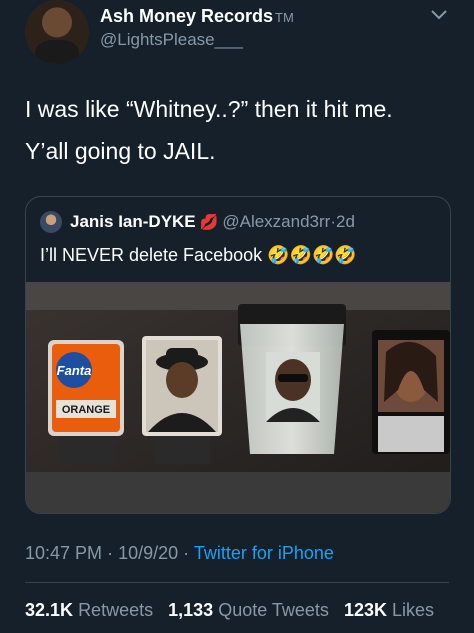 The image size is (474, 633). What do you see at coordinates (171, 40) in the screenshot?
I see `author-handle: @LightsPlease___` at bounding box center [171, 40].